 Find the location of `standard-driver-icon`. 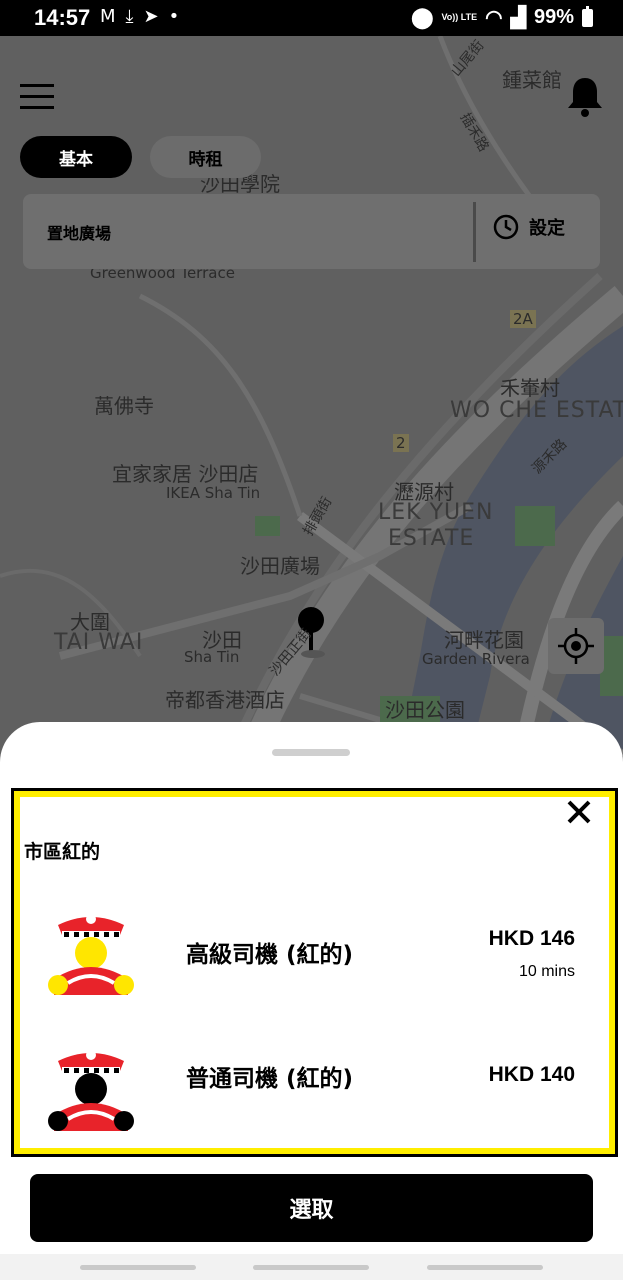

standard-driver-icon is located at coordinates (91, 1089).